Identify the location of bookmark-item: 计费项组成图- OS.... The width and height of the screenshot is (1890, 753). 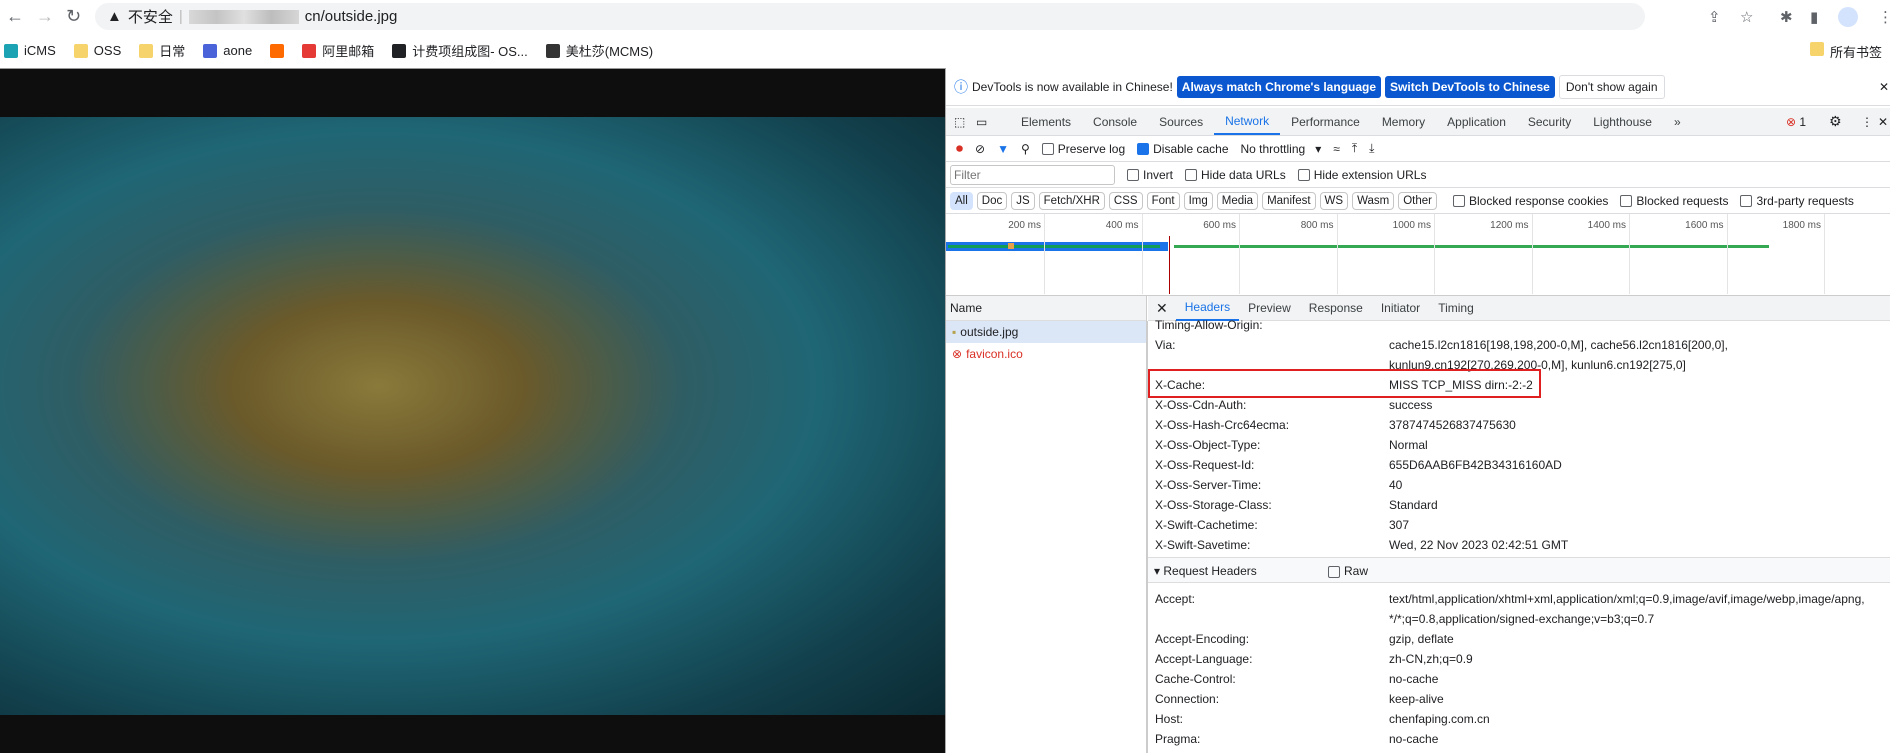
(460, 50).